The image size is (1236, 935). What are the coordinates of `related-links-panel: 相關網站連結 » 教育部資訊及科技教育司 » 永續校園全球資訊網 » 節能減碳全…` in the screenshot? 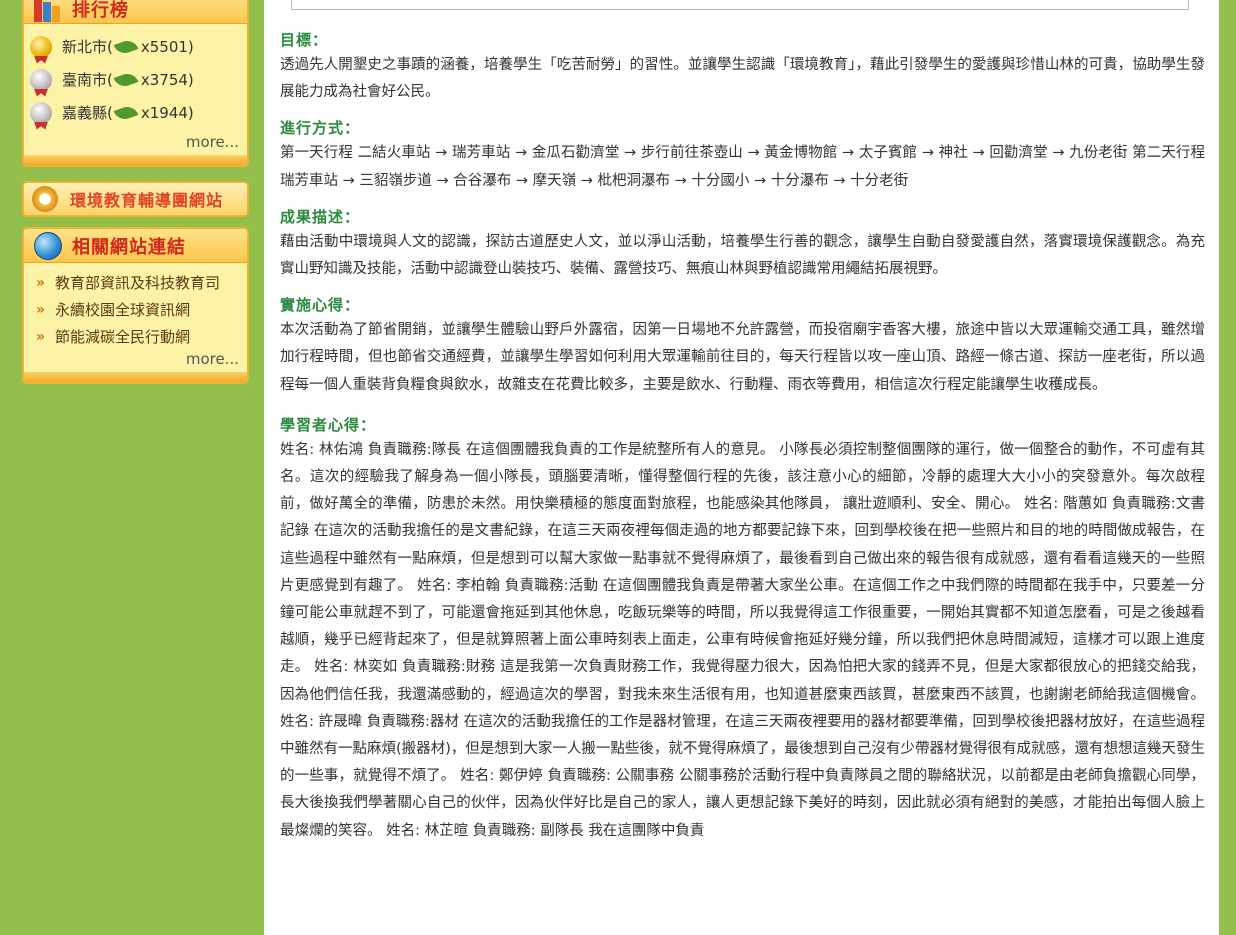 It's located at (135, 305).